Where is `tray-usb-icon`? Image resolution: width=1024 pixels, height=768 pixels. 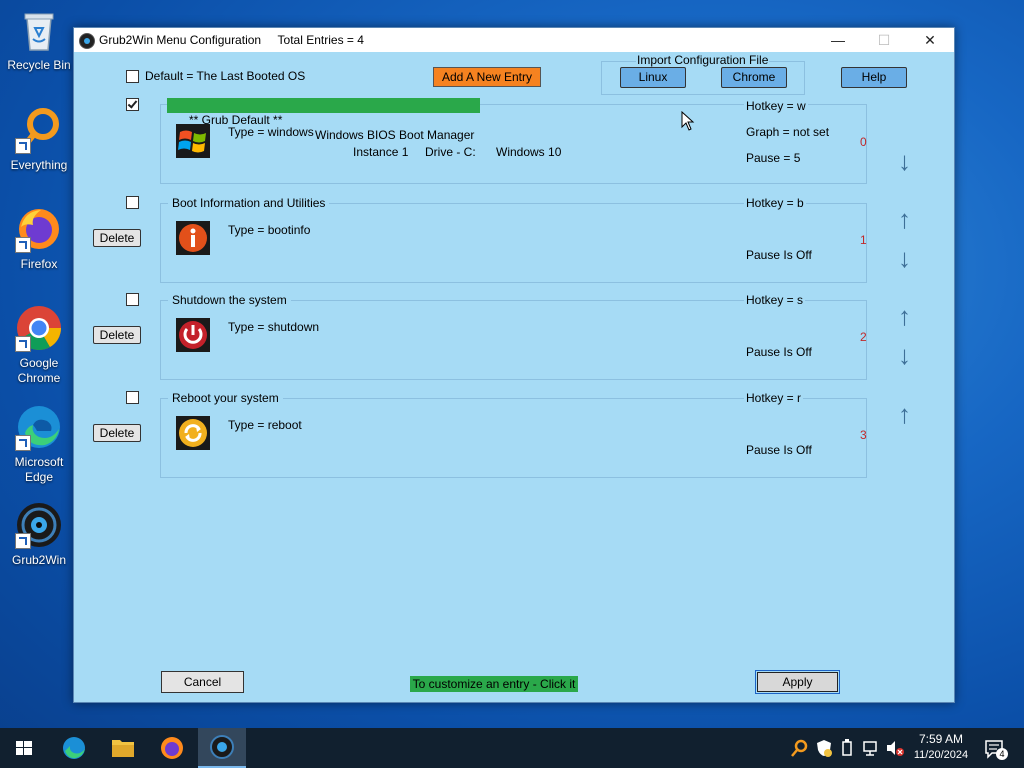
tray-usb-icon is located at coordinates (847, 748).